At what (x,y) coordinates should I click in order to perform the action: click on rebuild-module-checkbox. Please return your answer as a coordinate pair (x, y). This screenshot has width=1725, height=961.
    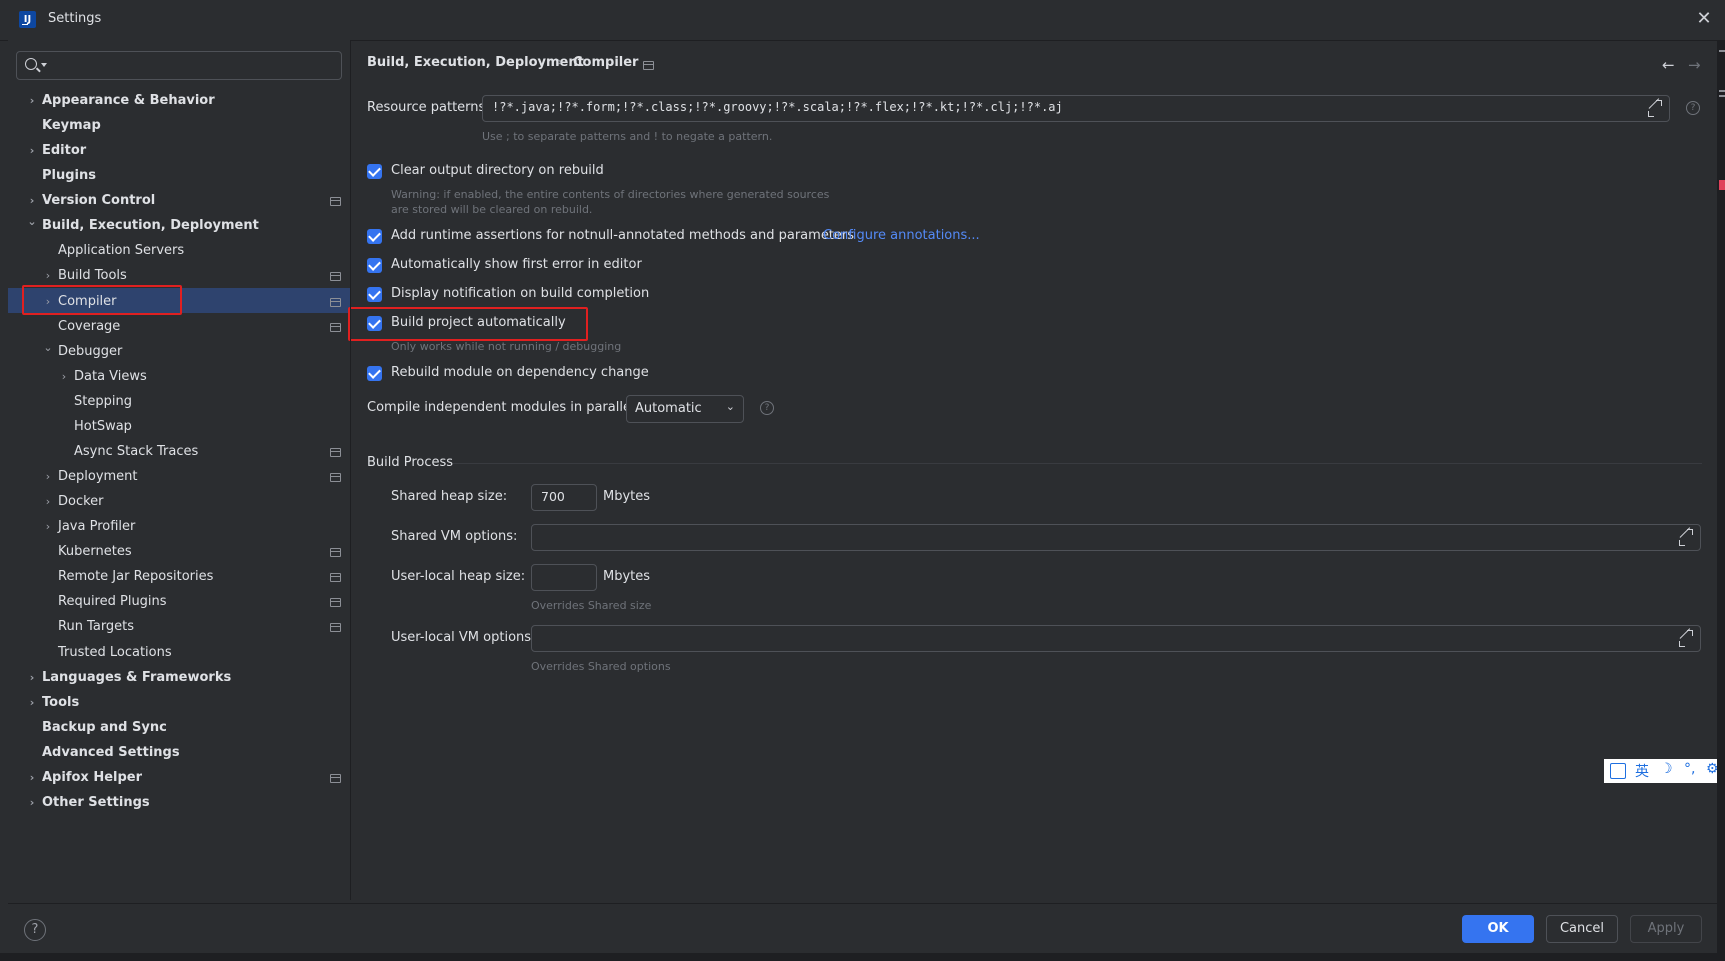
    Looking at the image, I should click on (374, 373).